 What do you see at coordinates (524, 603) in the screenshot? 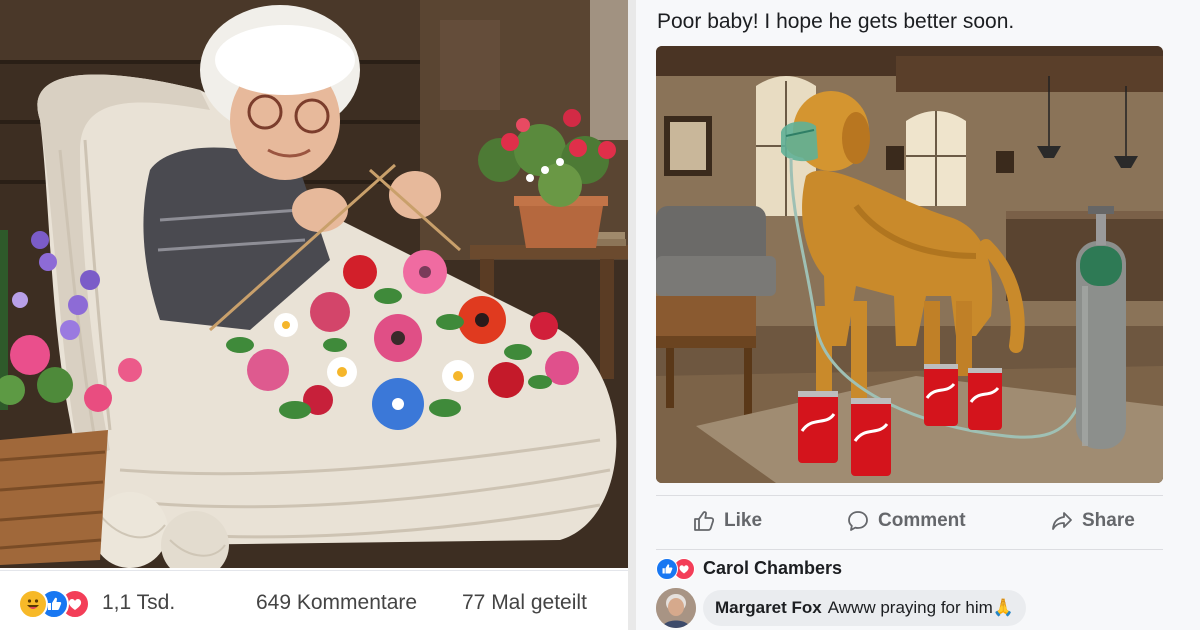
I see `shares-count: 77 Mal geteilt` at bounding box center [524, 603].